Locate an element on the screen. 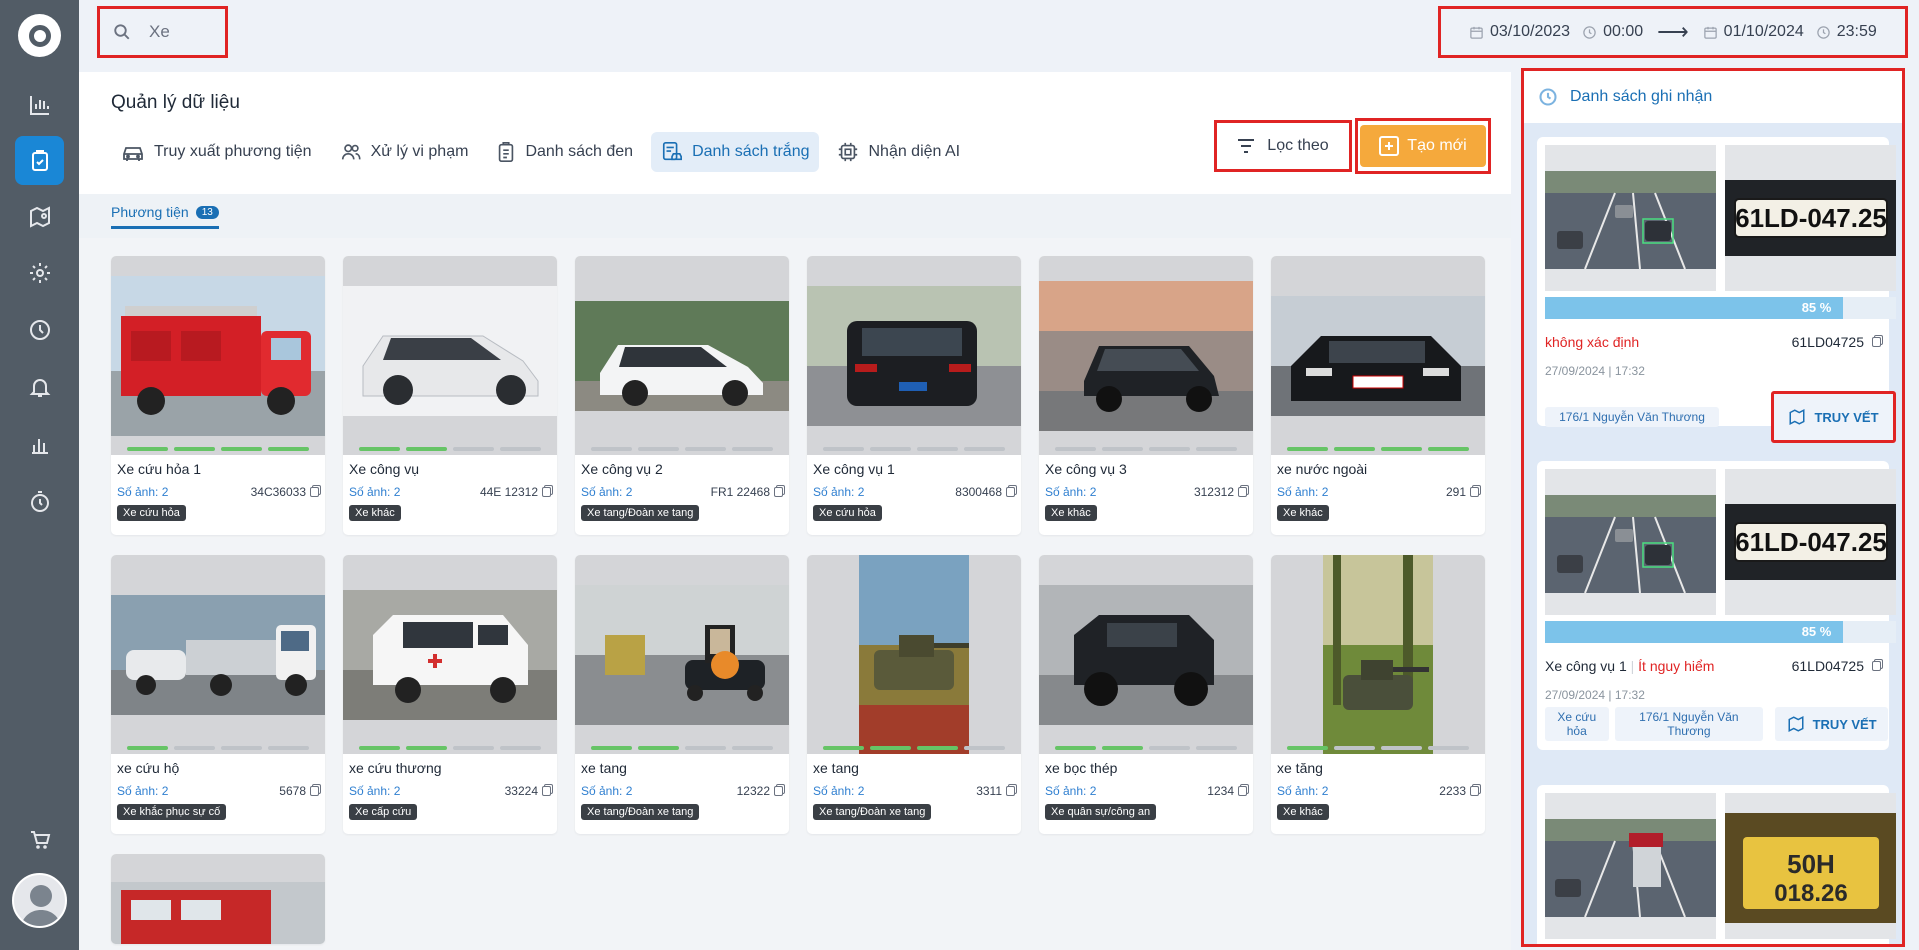 The image size is (1919, 950). plate-code: 2233 is located at coordinates (1459, 791).